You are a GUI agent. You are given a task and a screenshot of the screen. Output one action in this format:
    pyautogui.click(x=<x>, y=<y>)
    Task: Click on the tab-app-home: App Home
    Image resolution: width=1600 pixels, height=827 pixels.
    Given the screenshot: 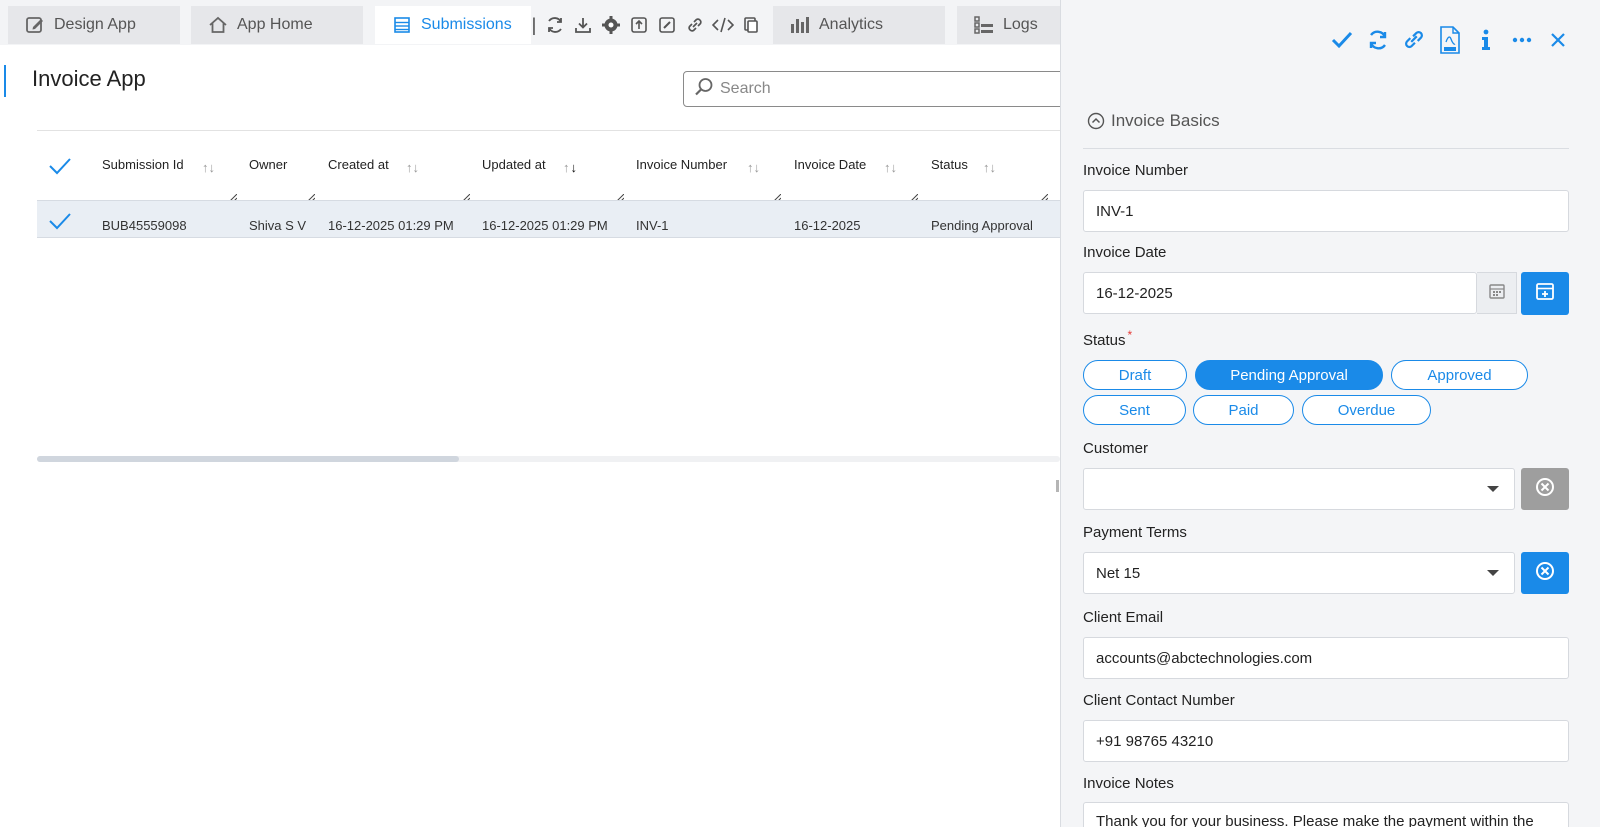 What is the action you would take?
    pyautogui.click(x=277, y=25)
    